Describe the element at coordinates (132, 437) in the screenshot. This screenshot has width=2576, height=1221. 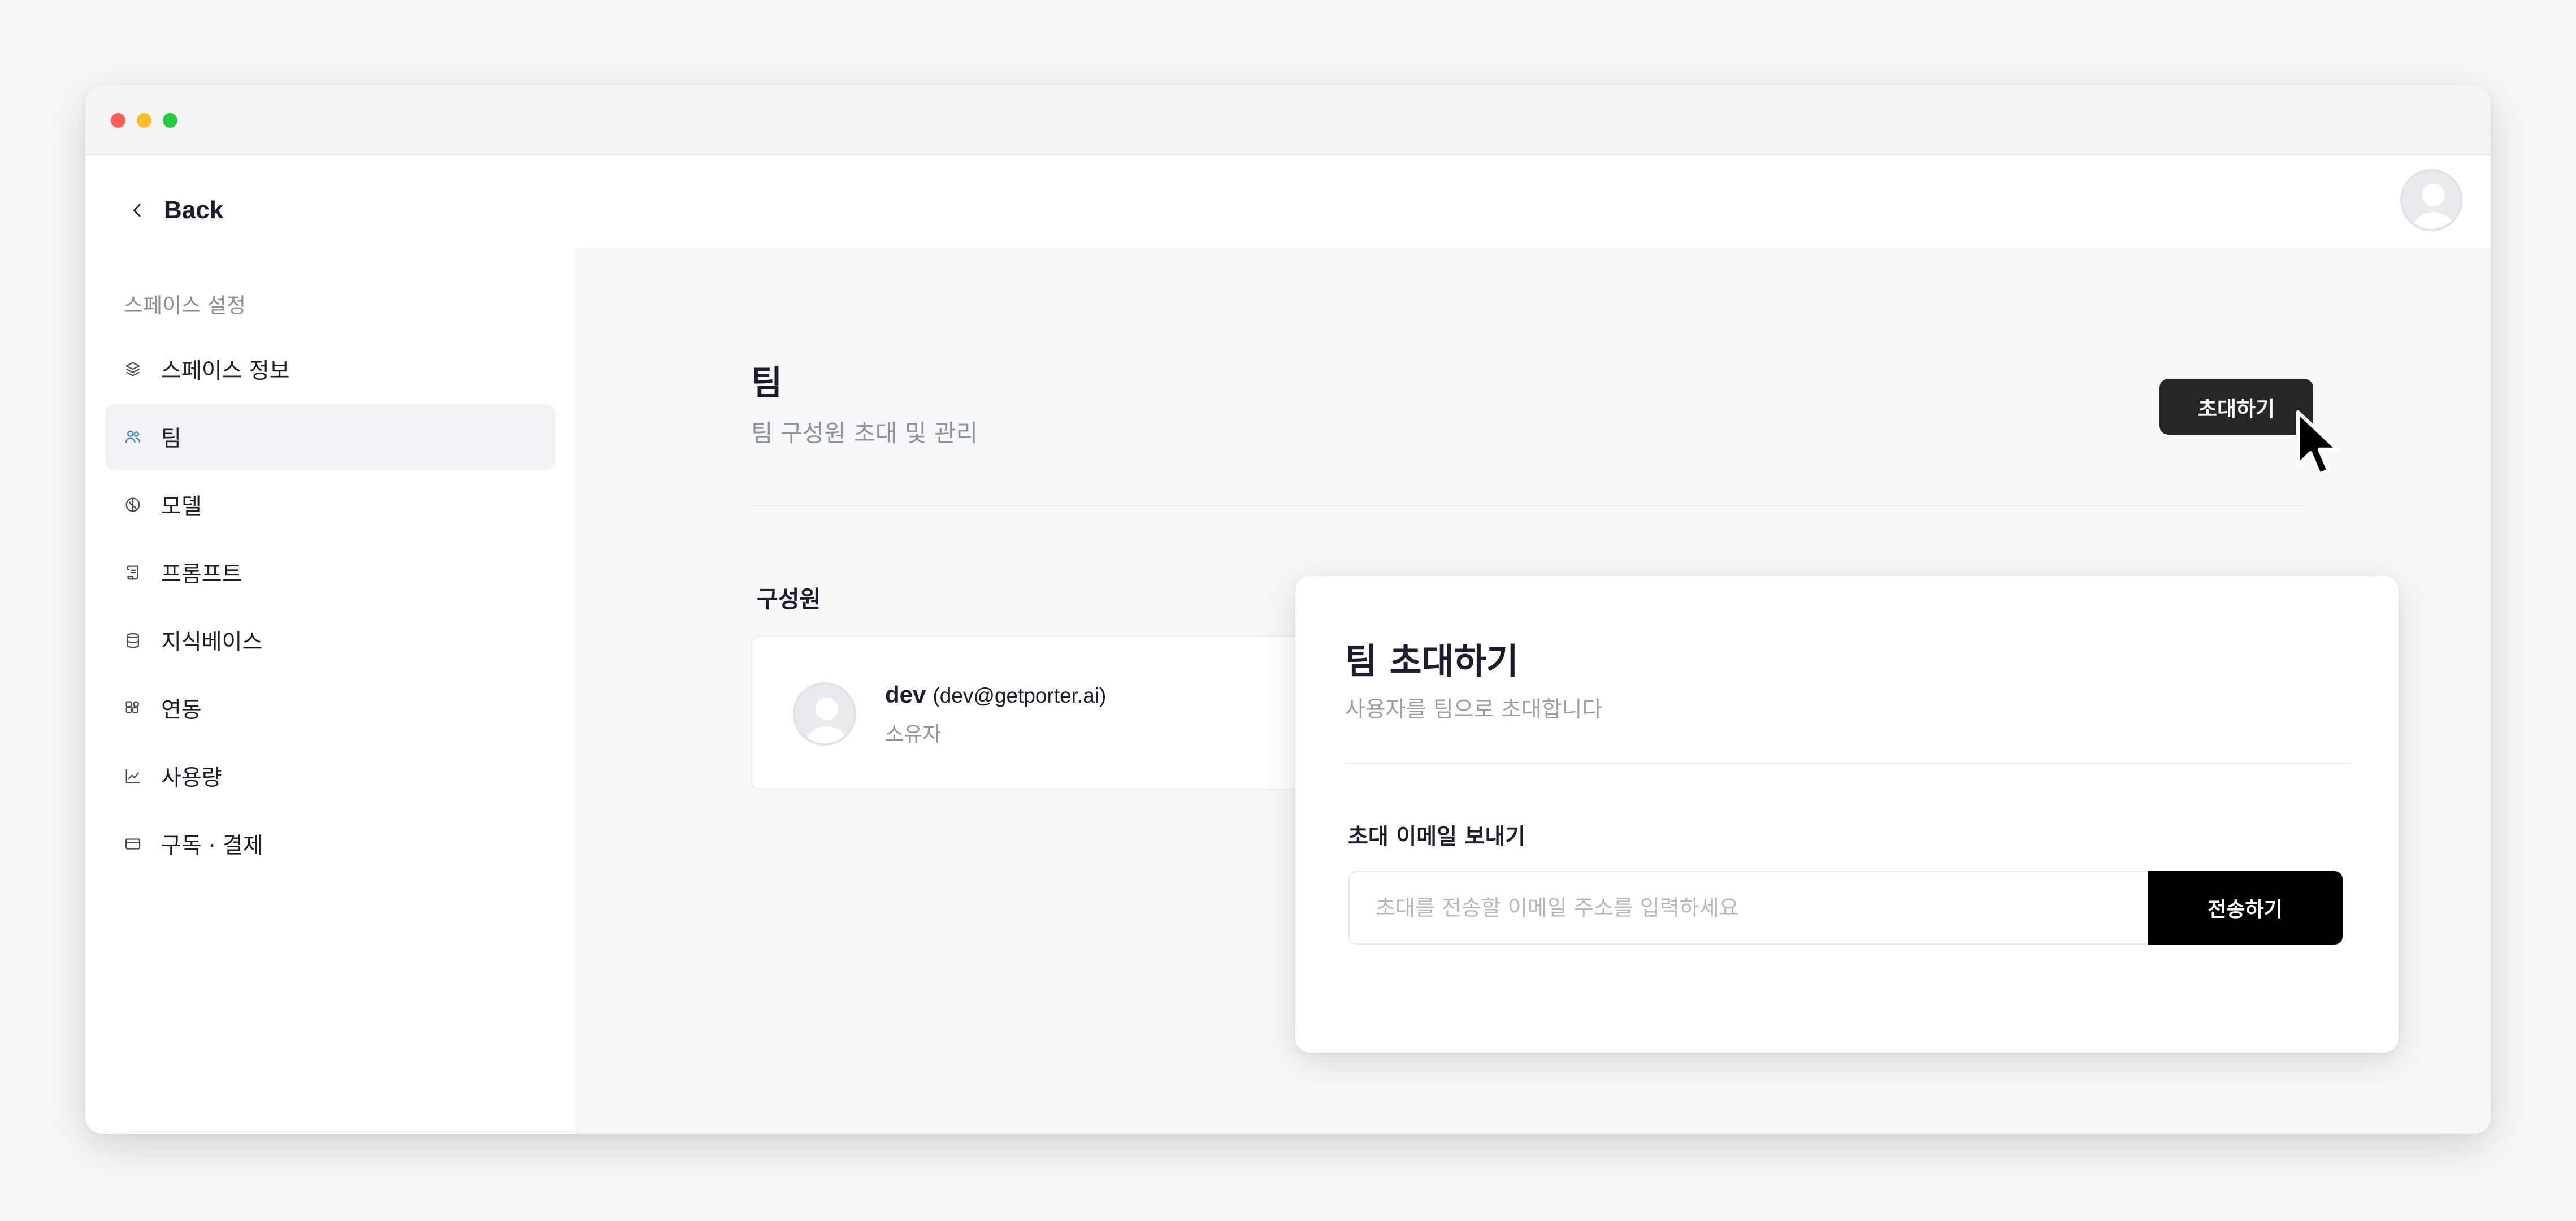
I see `users-icon` at that location.